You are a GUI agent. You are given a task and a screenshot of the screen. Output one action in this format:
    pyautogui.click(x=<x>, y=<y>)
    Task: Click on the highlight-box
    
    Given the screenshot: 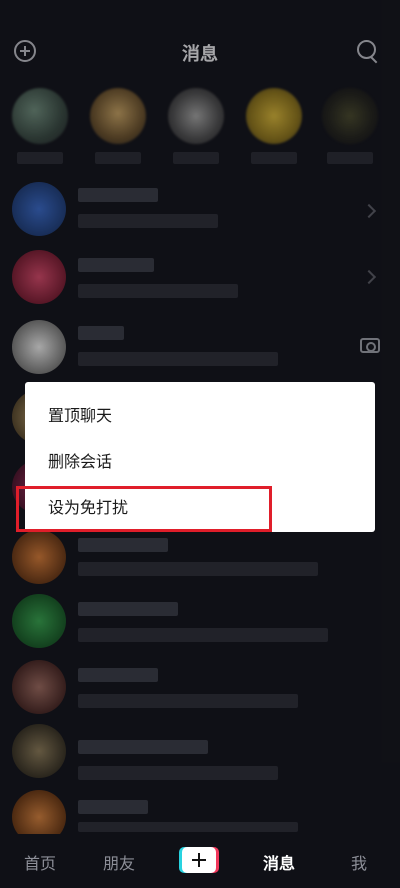 What is the action you would take?
    pyautogui.click(x=144, y=509)
    